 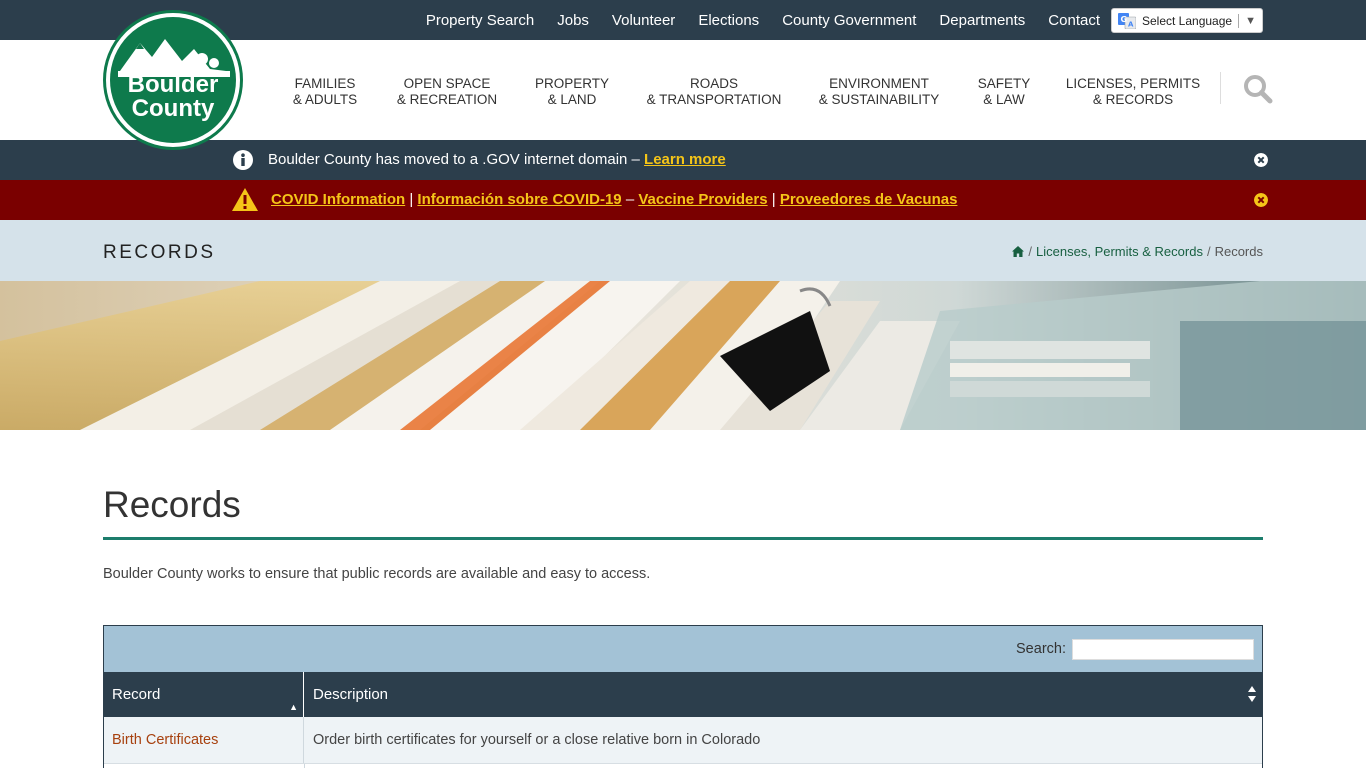 I want to click on table-search-label: Search:, so click(x=1041, y=649).